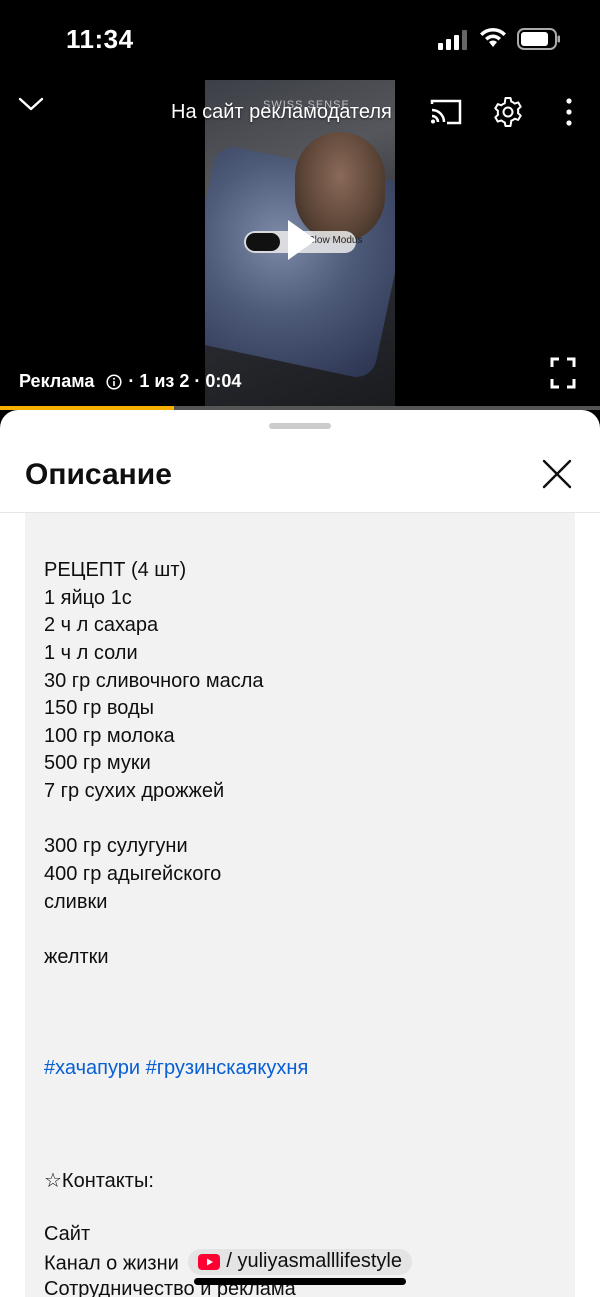 The image size is (600, 1297). What do you see at coordinates (97, 763) in the screenshot?
I see `ingredient-line: 500 гр муки` at bounding box center [97, 763].